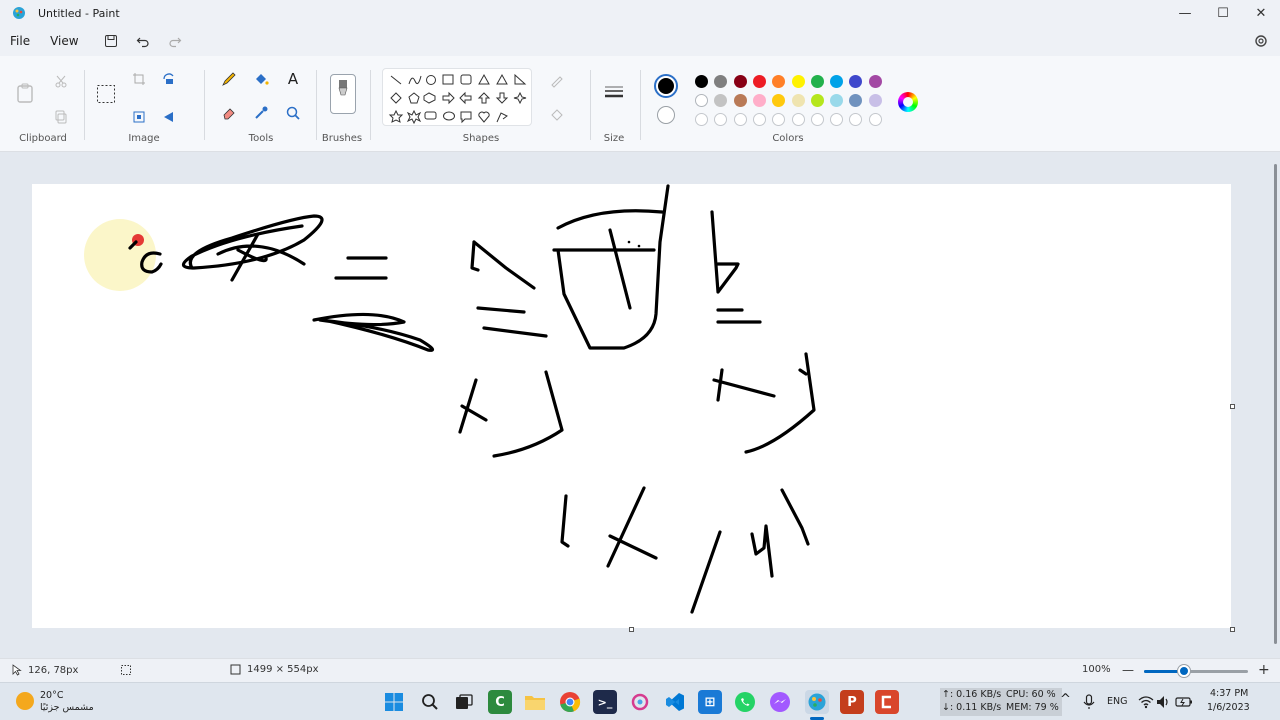 The height and width of the screenshot is (720, 1280). Describe the element at coordinates (143, 41) in the screenshot. I see `undo-icon` at that location.